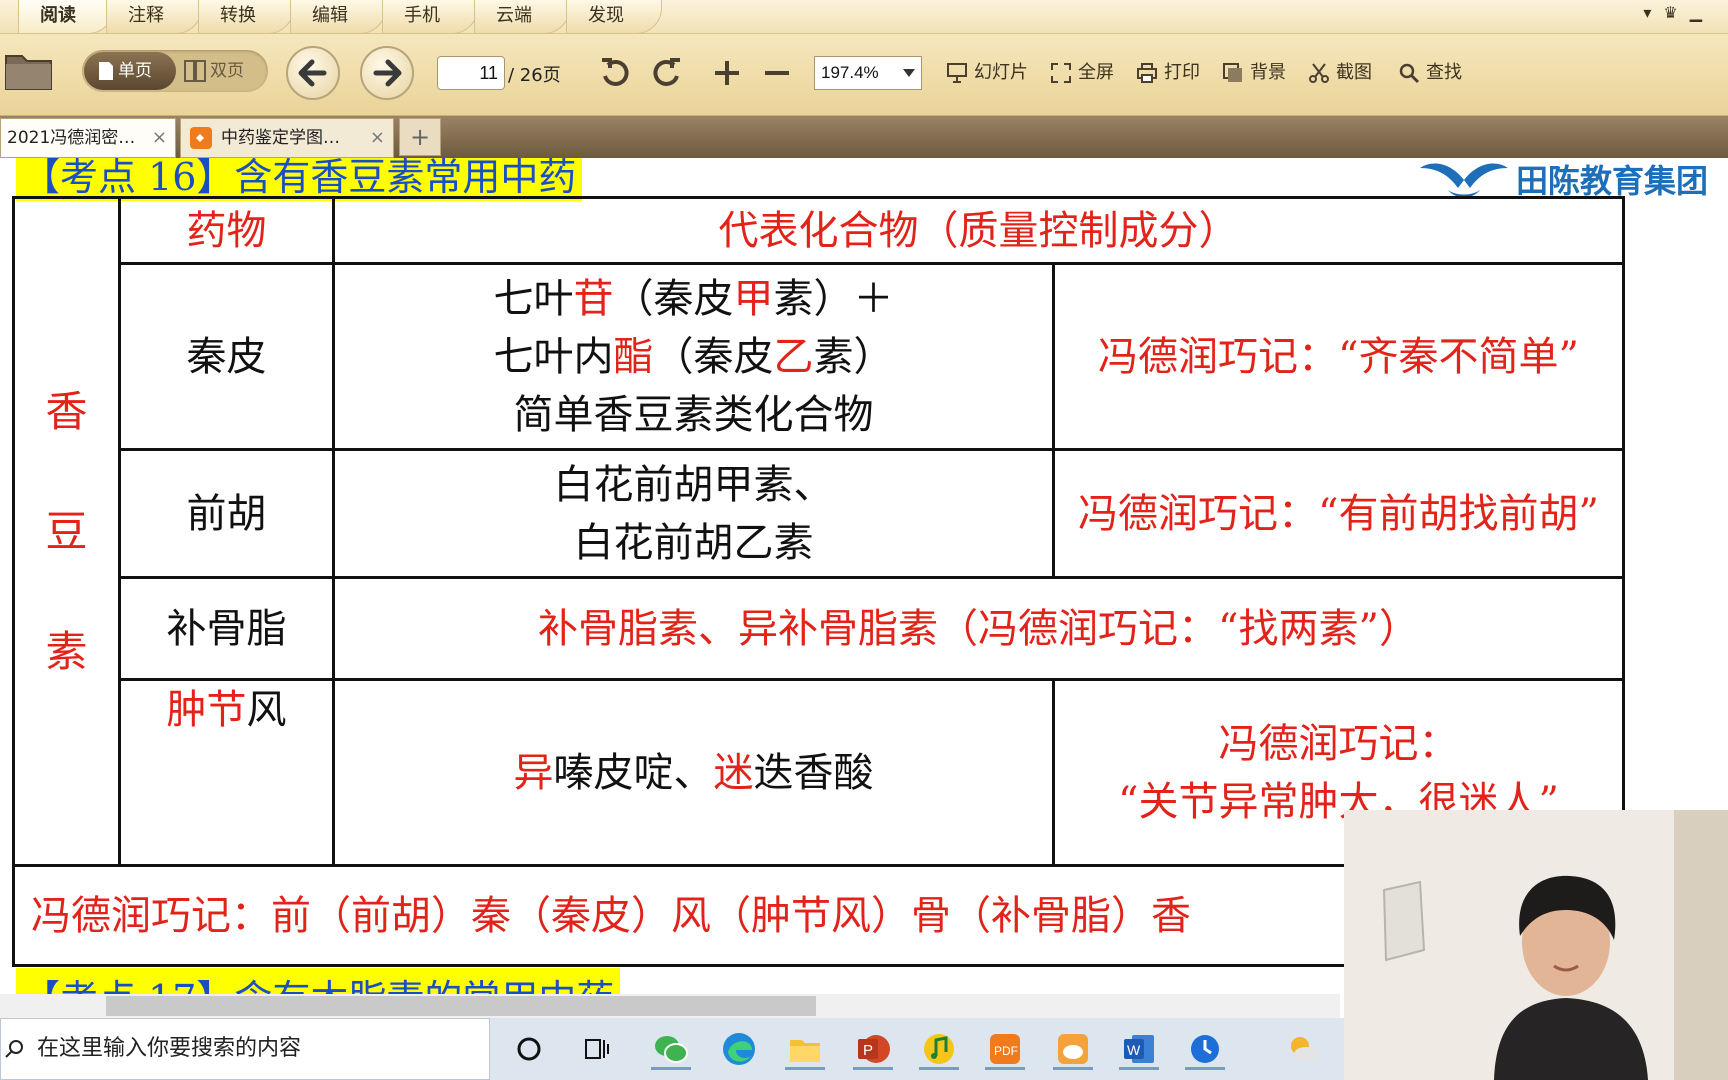 The image size is (1728, 1080). I want to click on minus-icon, so click(777, 73).